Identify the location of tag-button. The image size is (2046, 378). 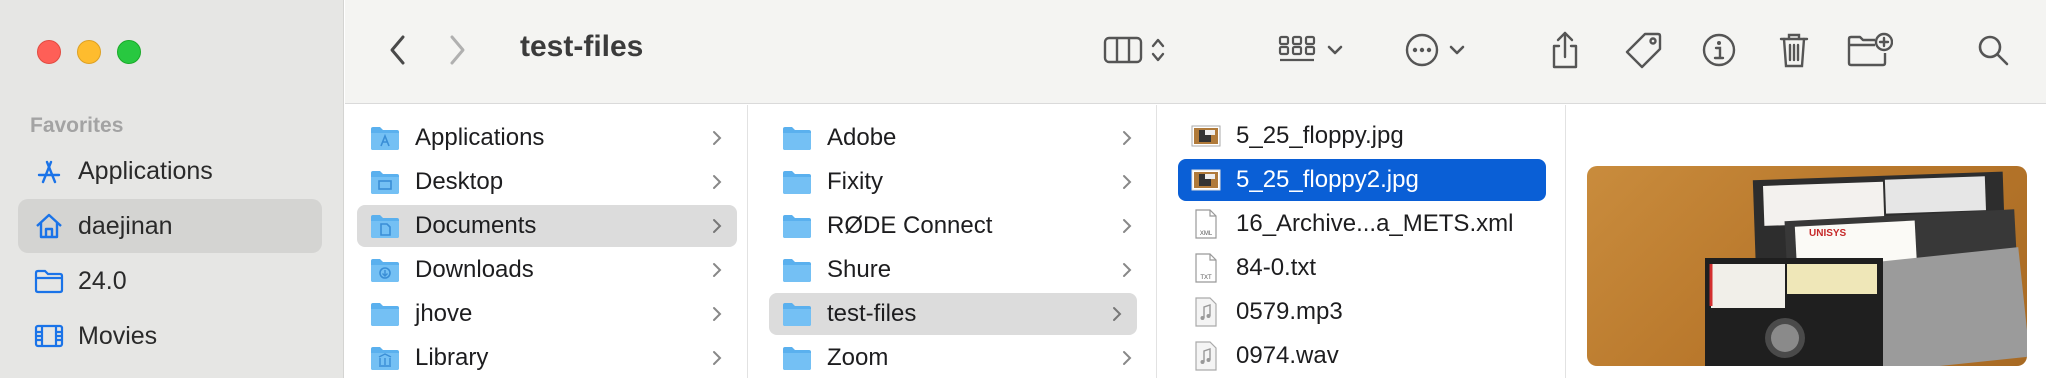
(1644, 50).